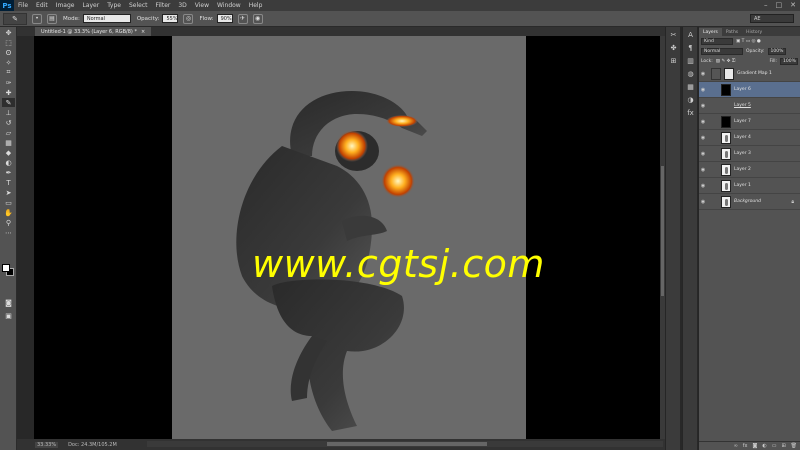 The height and width of the screenshot is (450, 800). What do you see at coordinates (8, 182) in the screenshot?
I see `type-tool-icon: T` at bounding box center [8, 182].